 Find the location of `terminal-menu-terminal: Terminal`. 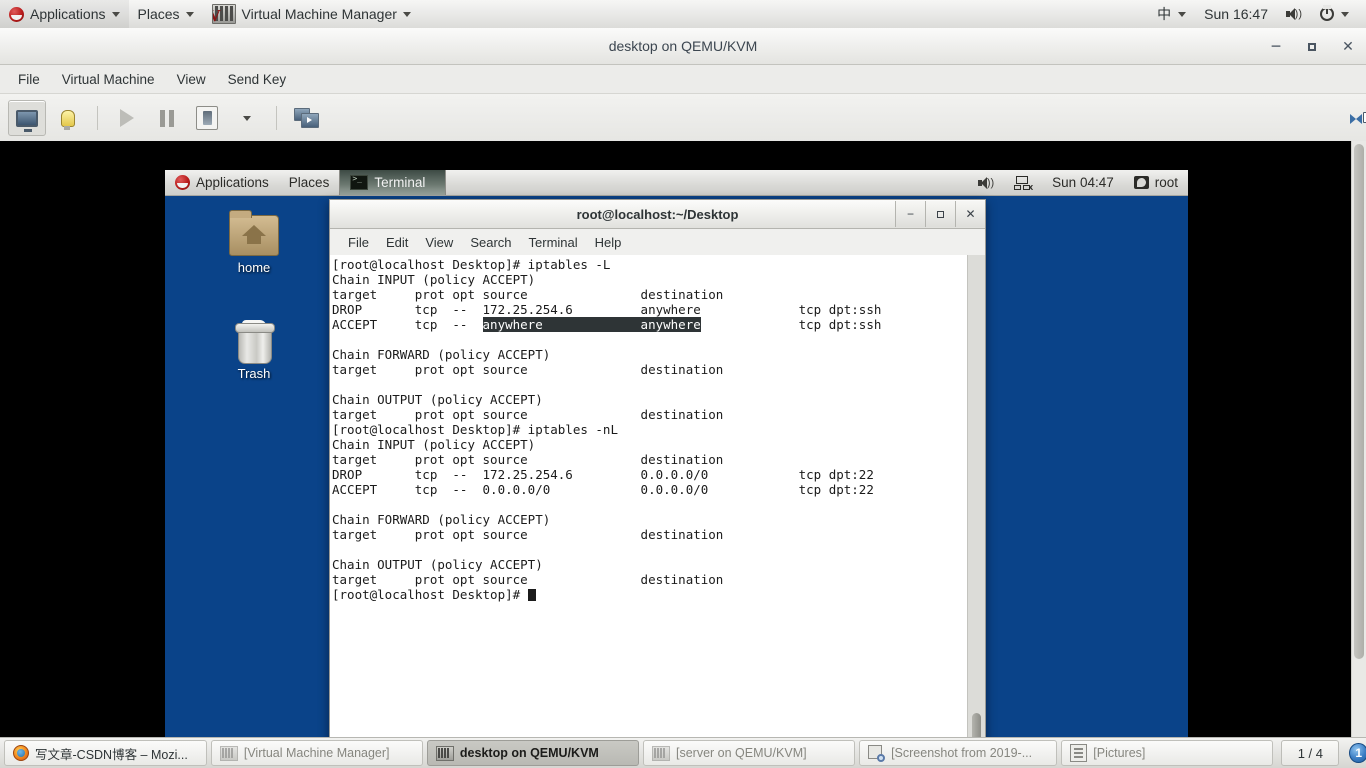

terminal-menu-terminal: Terminal is located at coordinates (553, 242).